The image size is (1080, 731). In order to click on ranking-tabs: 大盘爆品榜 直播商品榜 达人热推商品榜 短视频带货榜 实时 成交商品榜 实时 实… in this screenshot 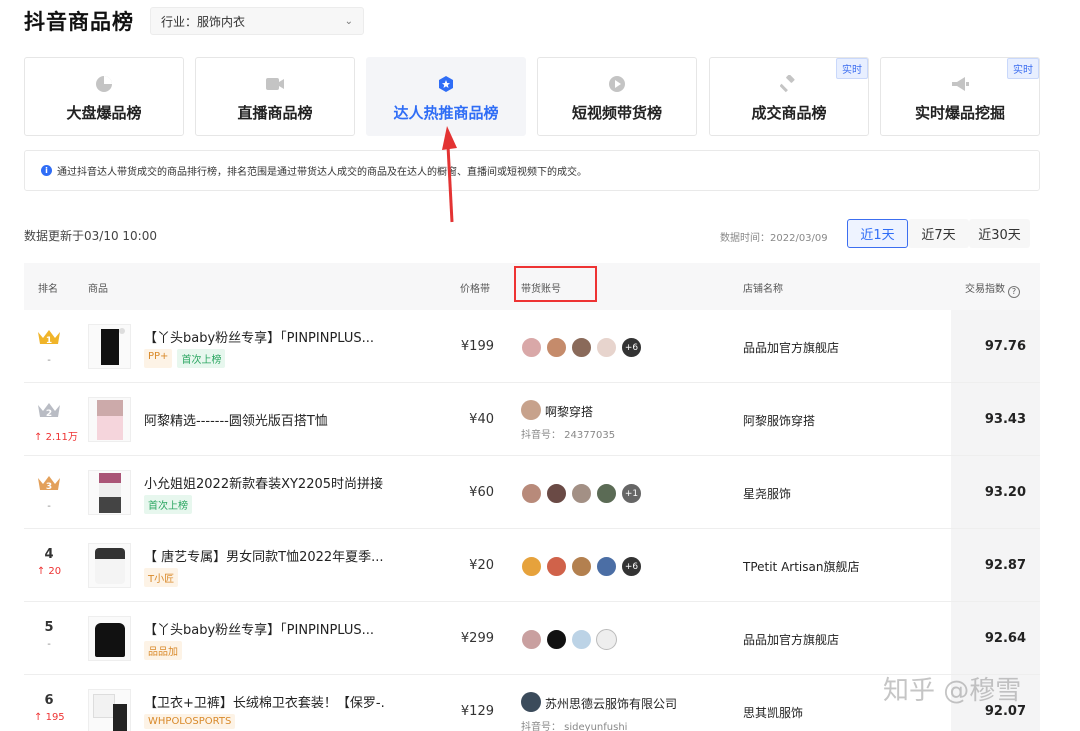, I will do `click(532, 96)`.